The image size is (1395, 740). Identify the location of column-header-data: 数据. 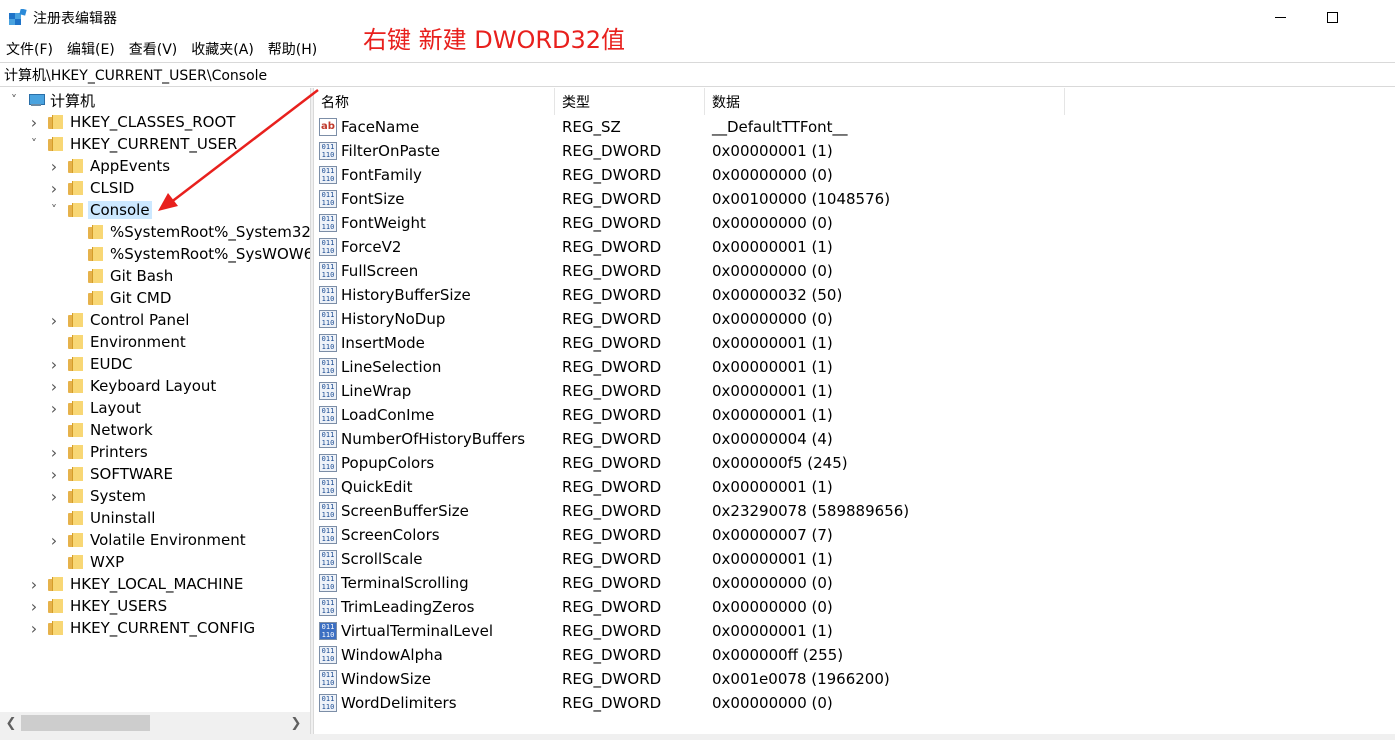
(885, 101).